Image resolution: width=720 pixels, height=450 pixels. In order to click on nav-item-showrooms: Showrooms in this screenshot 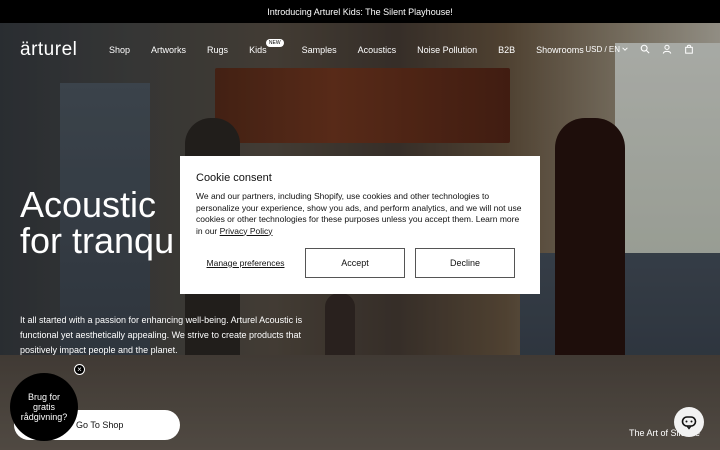, I will do `click(560, 50)`.